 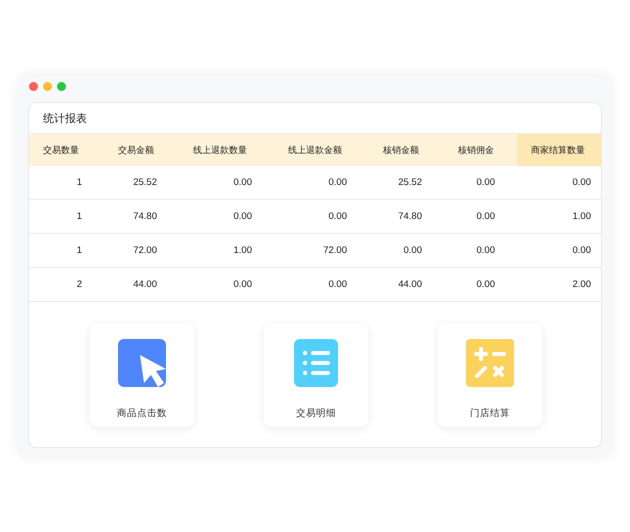 What do you see at coordinates (321, 150) in the screenshot?
I see `column-header: 线上退款金额` at bounding box center [321, 150].